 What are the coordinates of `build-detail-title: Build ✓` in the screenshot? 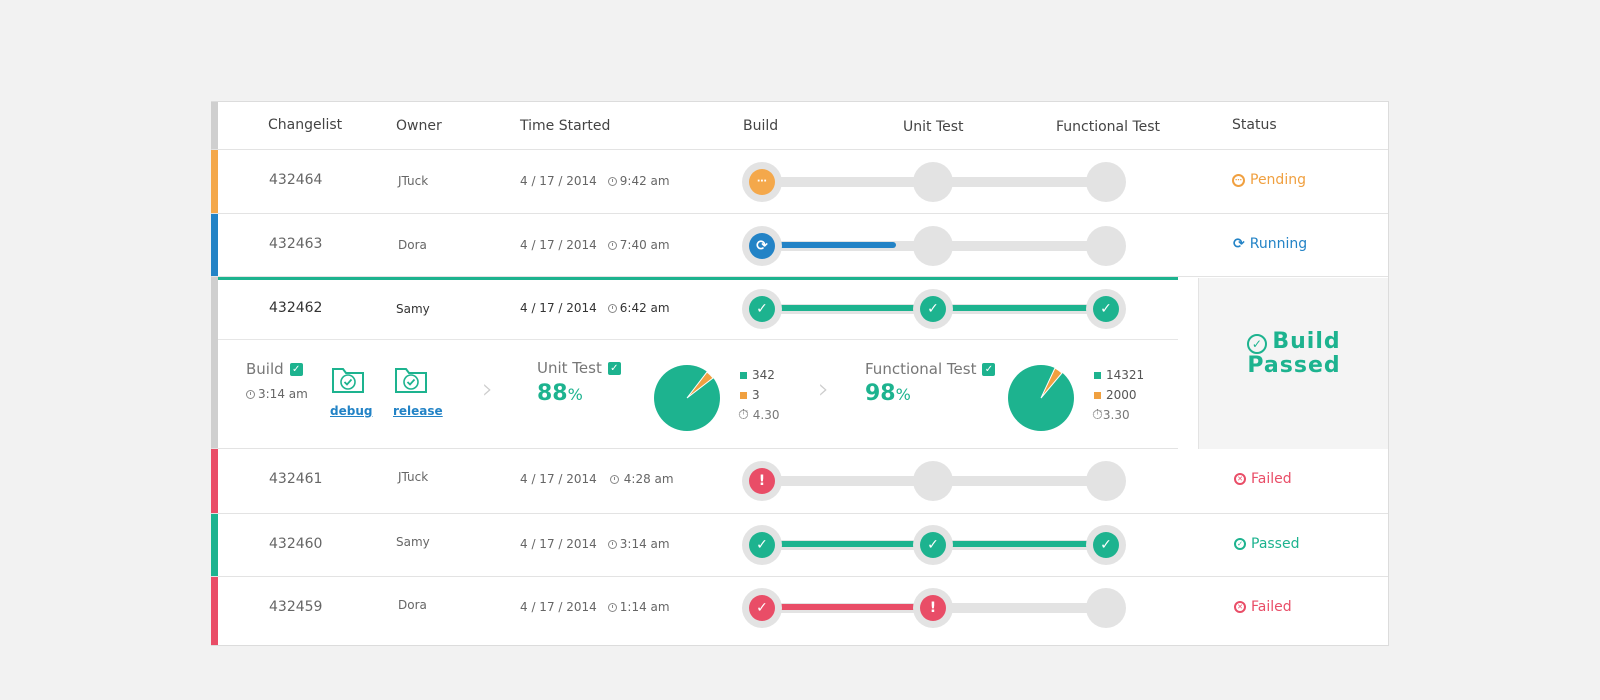 It's located at (274, 369).